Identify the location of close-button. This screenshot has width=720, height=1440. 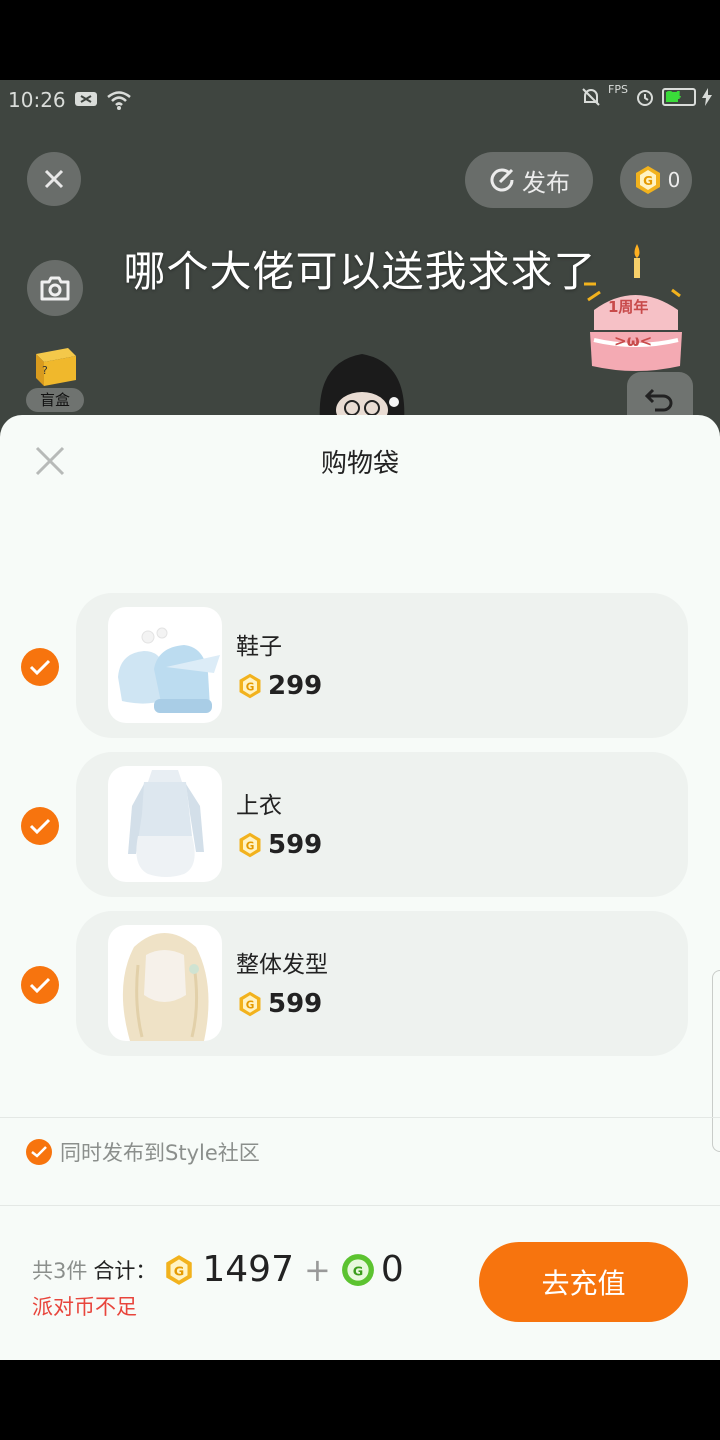
(54, 179).